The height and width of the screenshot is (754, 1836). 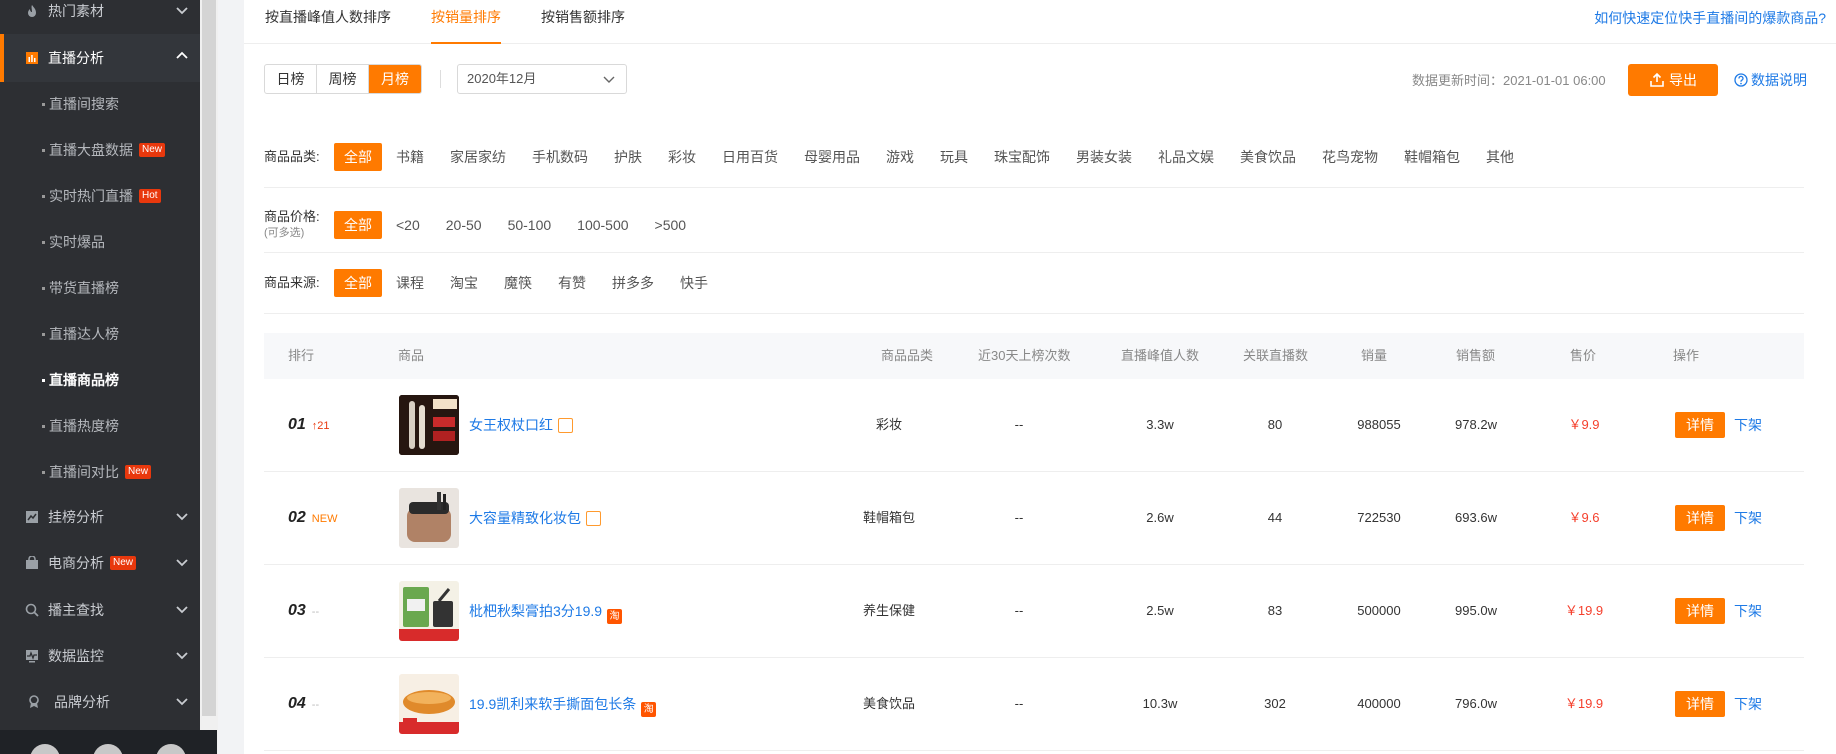 What do you see at coordinates (328, 22) in the screenshot?
I see `tab-sort-peak: 按直播峰值人数排序` at bounding box center [328, 22].